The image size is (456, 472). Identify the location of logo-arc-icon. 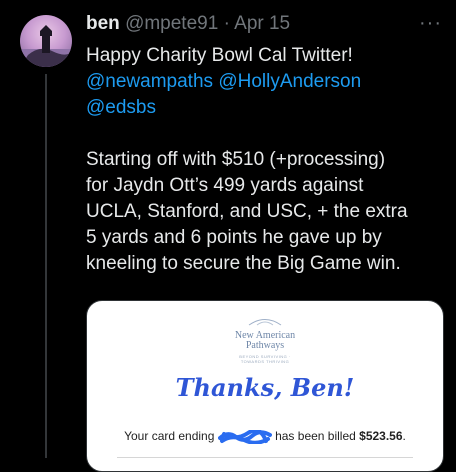
(265, 322).